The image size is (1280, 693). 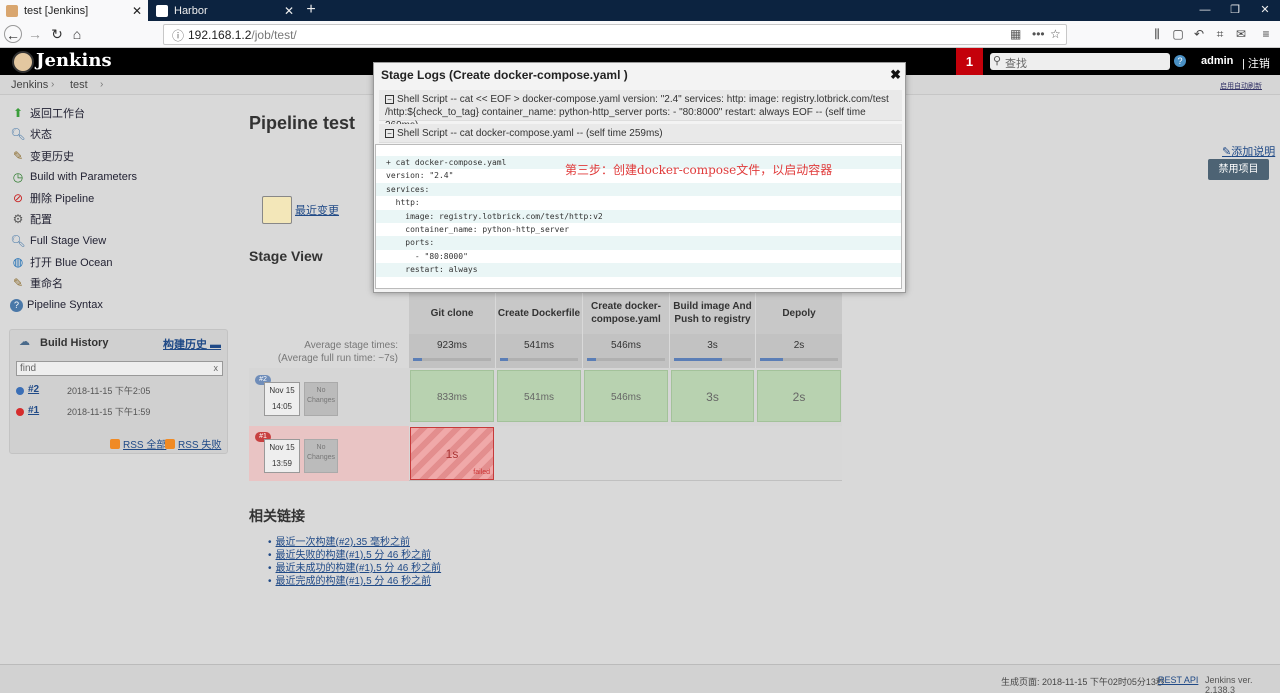 What do you see at coordinates (1238, 169) in the screenshot?
I see `disable-project-button: 禁用项目` at bounding box center [1238, 169].